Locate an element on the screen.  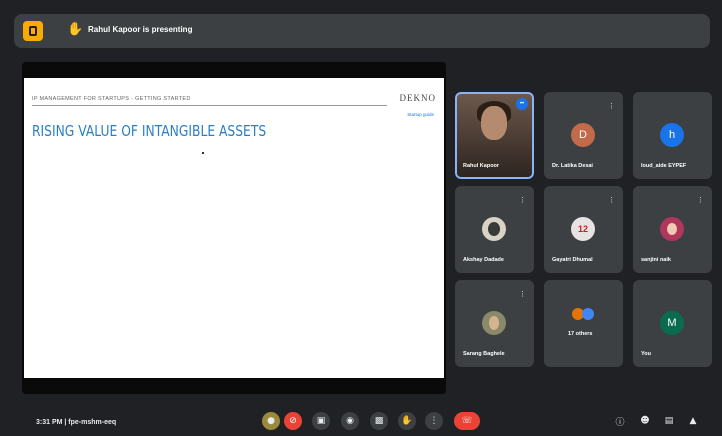
participant-name: Rahul Kapoor is located at coordinates (481, 166).